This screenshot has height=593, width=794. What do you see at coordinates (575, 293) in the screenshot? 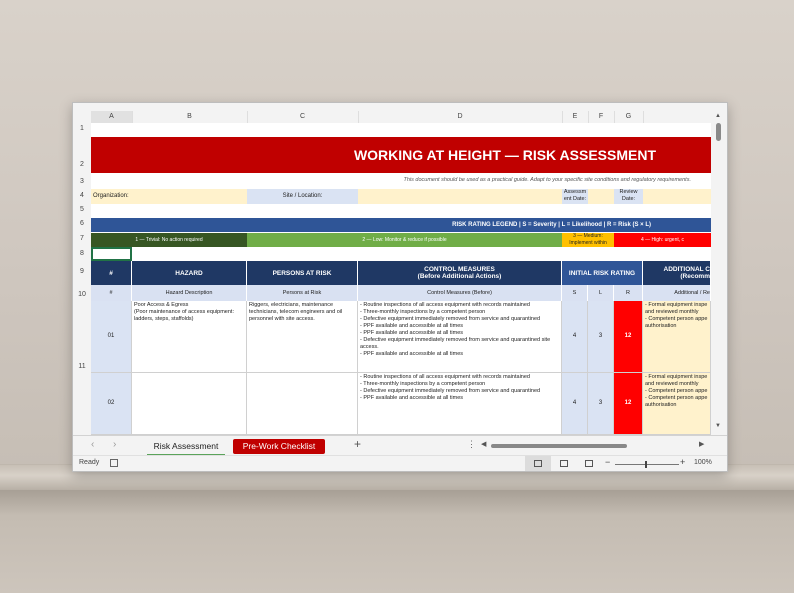
I see `subheader-severity: S` at bounding box center [575, 293].